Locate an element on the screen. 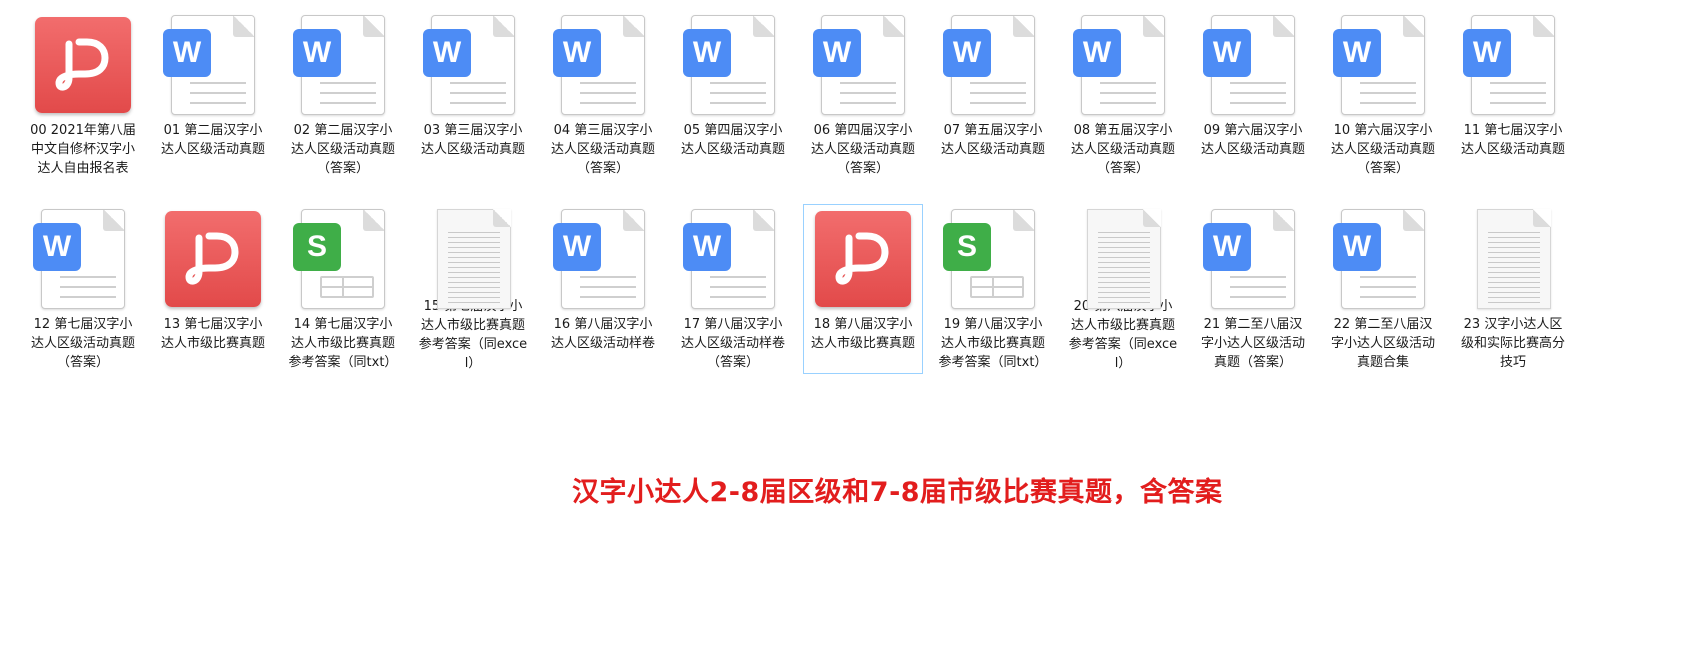 This screenshot has width=1701, height=654. file-name-label: 08 第五届汉字小达人区级活动真题（答案） is located at coordinates (1122, 149).